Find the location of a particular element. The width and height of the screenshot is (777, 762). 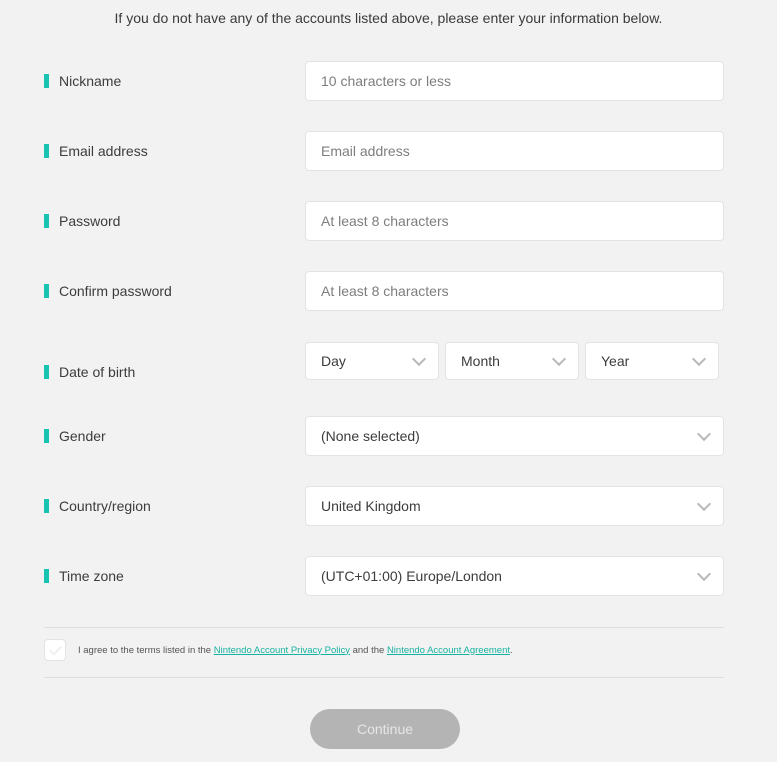

continue-button: Continue is located at coordinates (385, 729).